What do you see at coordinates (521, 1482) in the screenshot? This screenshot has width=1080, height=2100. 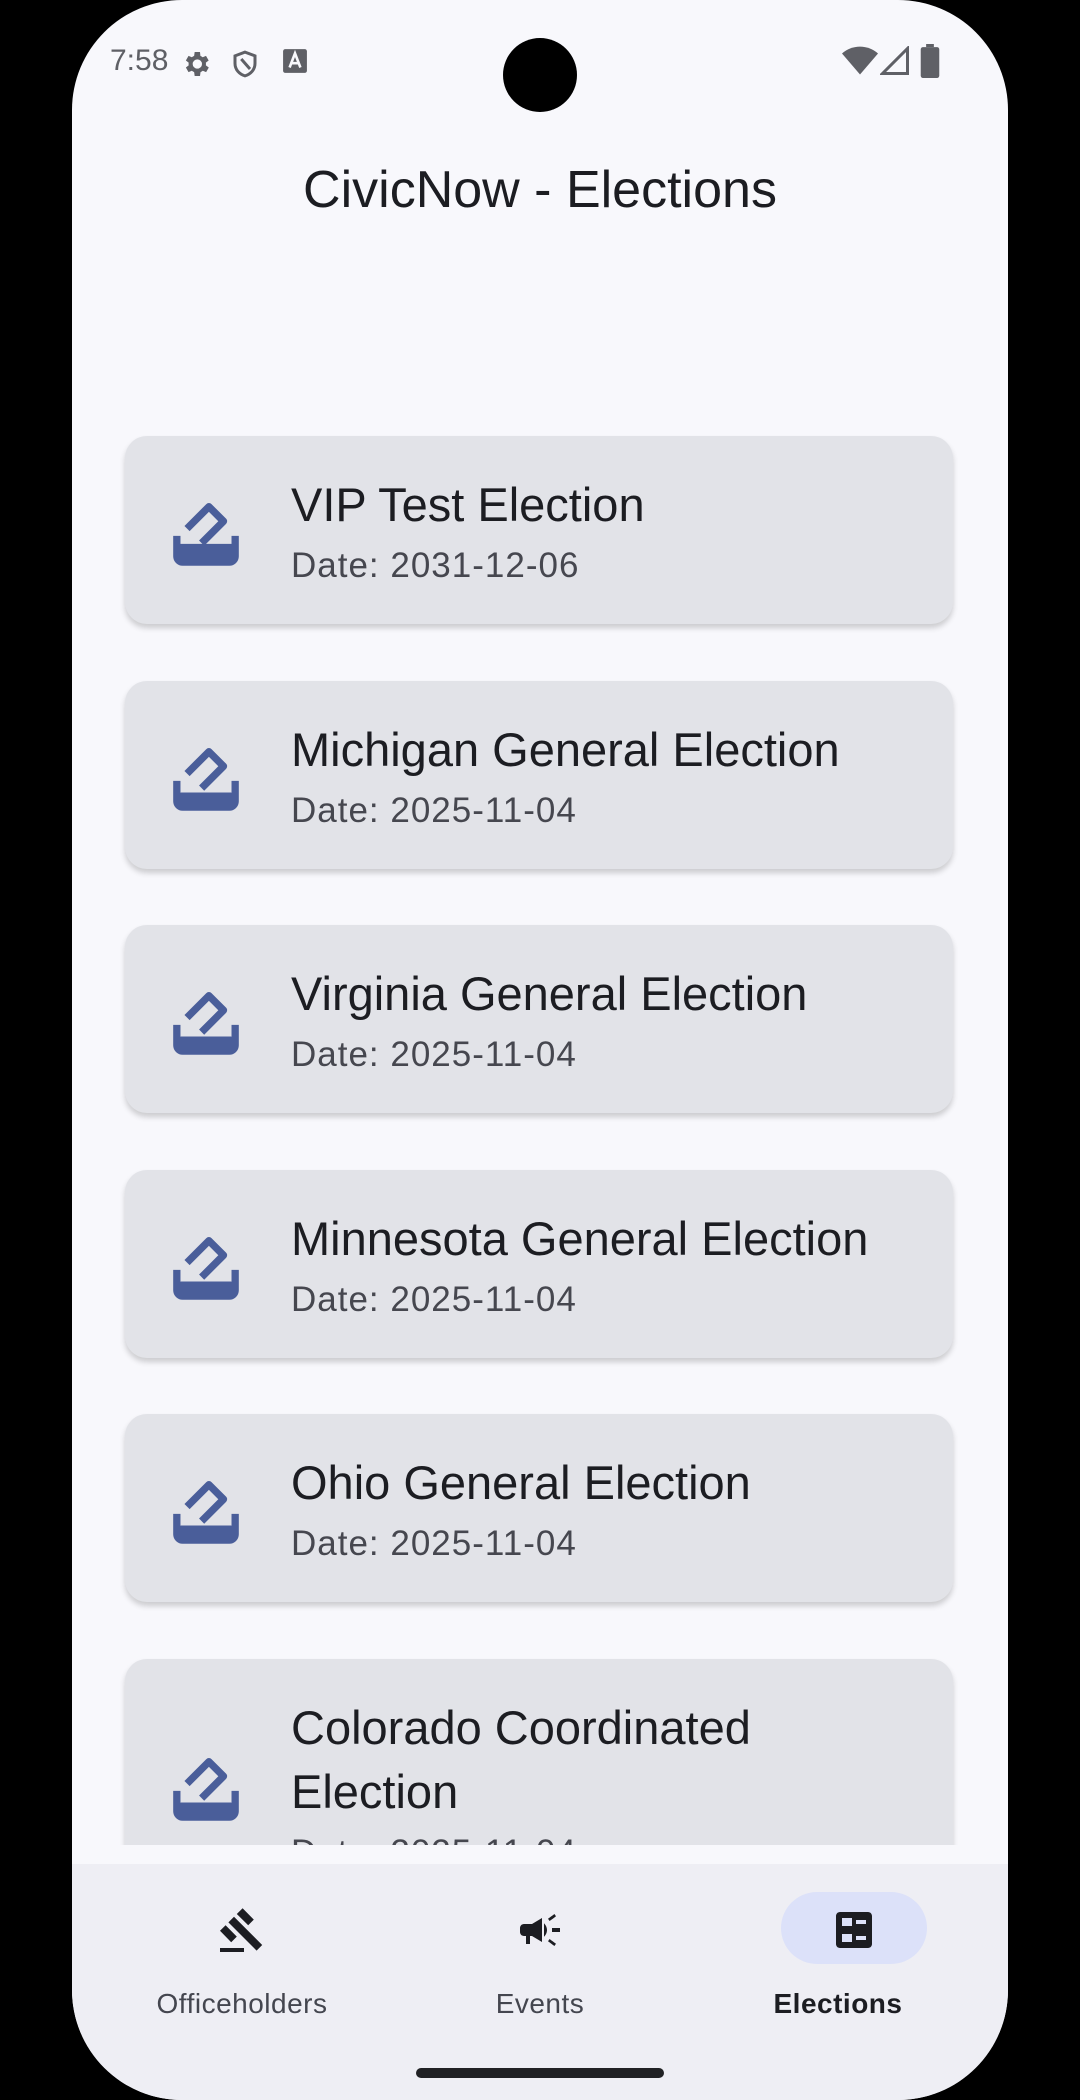 I see `election-title: Ohio General Election` at bounding box center [521, 1482].